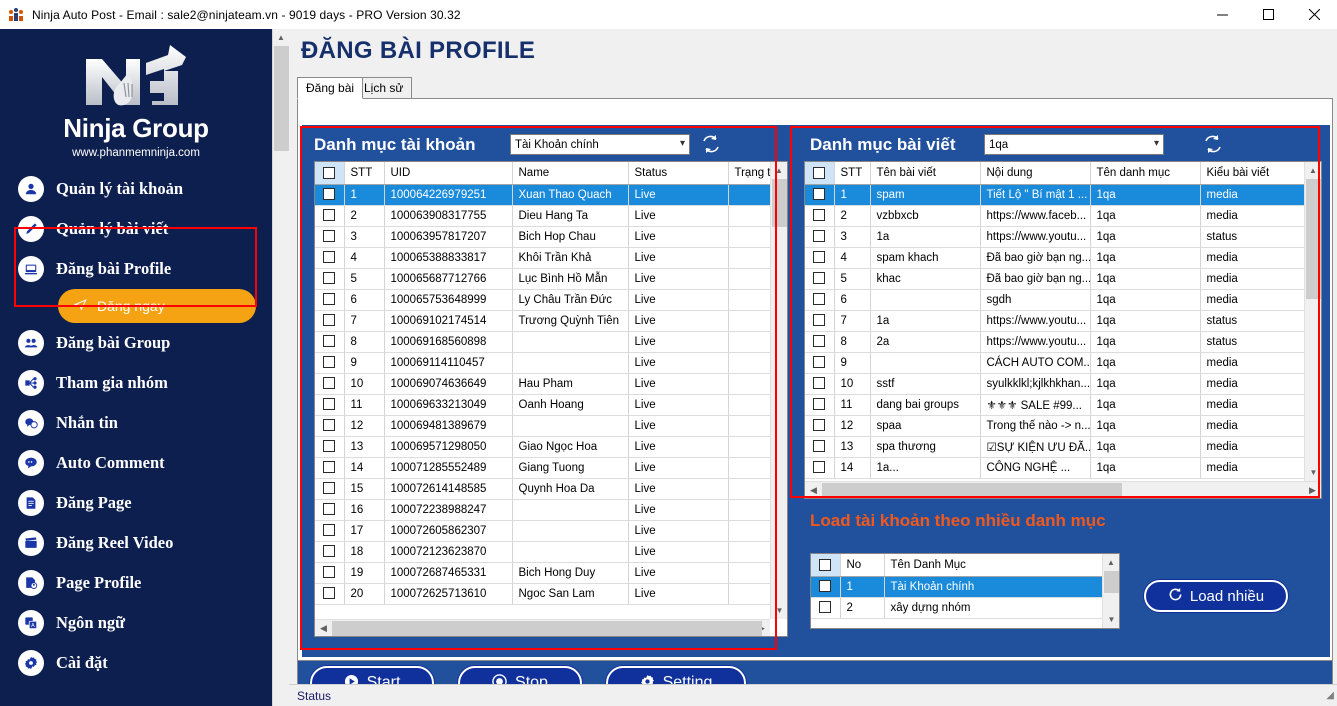  Describe the element at coordinates (1054, 426) in the screenshot. I see `table-row: 12 spaa Trong thế nào -> n... 1qa media` at that location.